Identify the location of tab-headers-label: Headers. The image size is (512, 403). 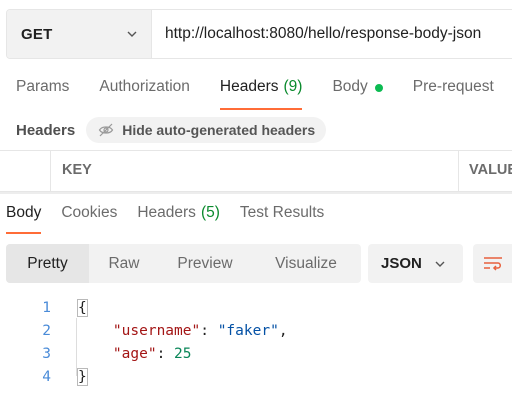
(249, 86).